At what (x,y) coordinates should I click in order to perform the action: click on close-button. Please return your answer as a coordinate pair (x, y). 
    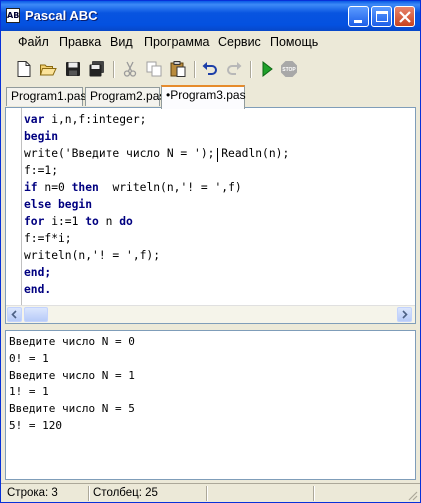
    Looking at the image, I should click on (404, 16).